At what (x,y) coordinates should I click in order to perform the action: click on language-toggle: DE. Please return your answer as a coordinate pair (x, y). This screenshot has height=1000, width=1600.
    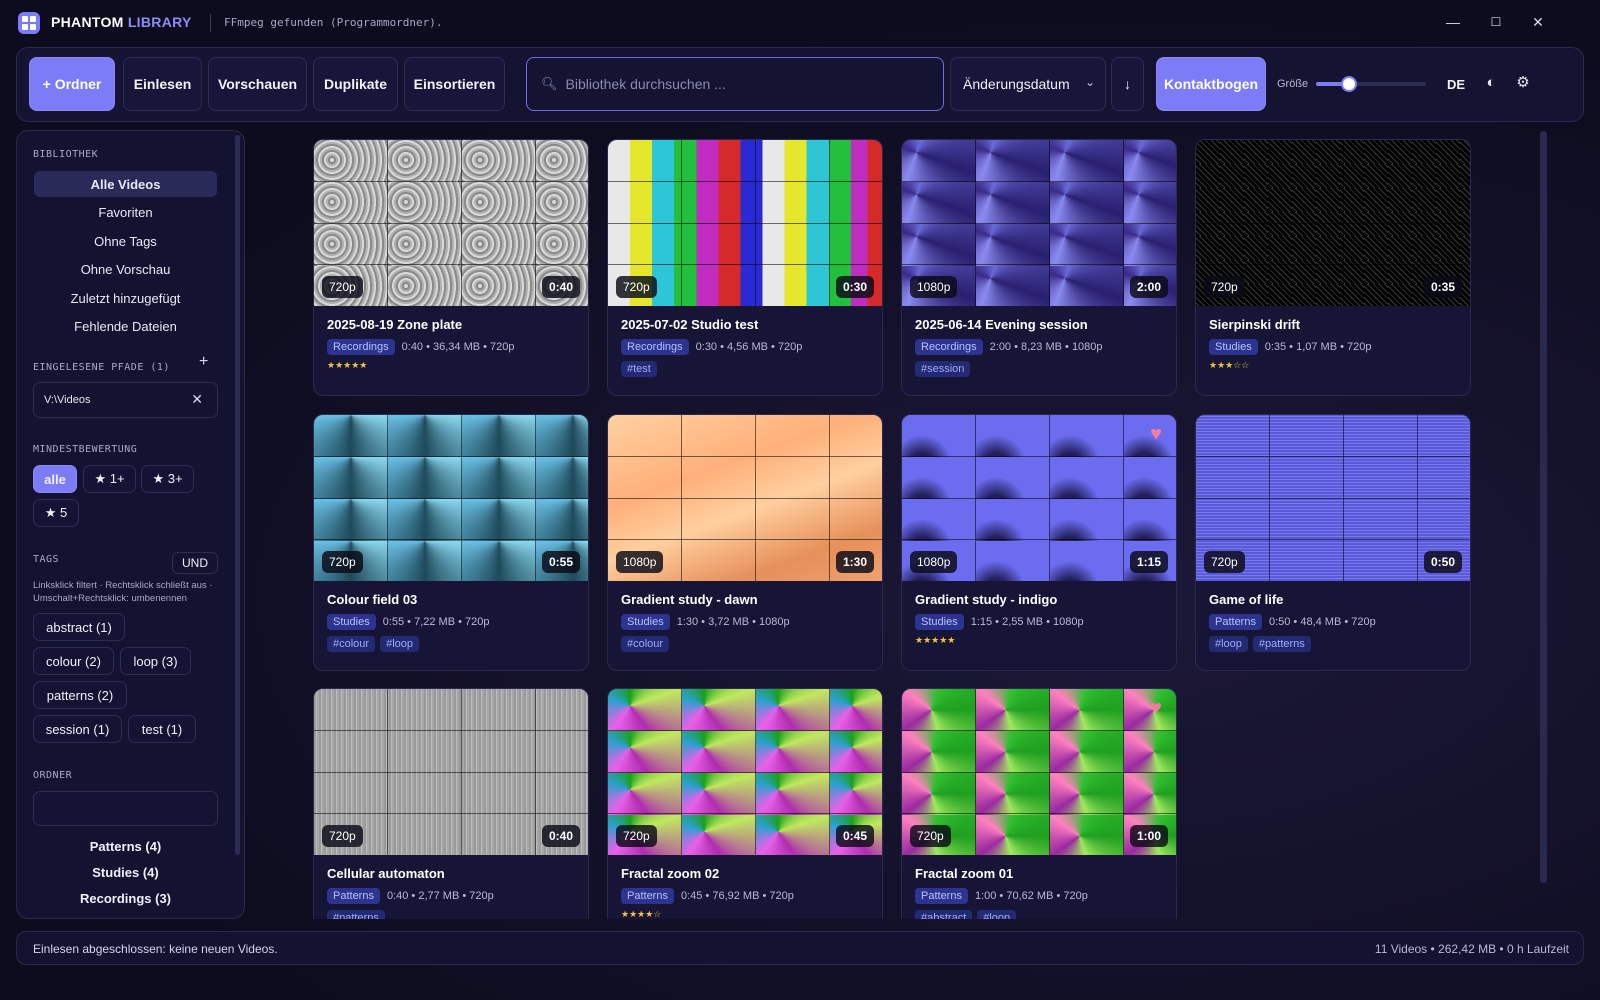
    Looking at the image, I should click on (1456, 84).